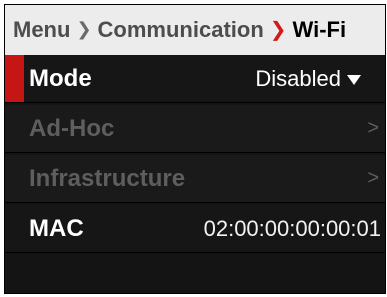 This screenshot has height=297, width=387. Describe the element at coordinates (319, 29) in the screenshot. I see `breadcrumb-current: Wi-Fi` at that location.